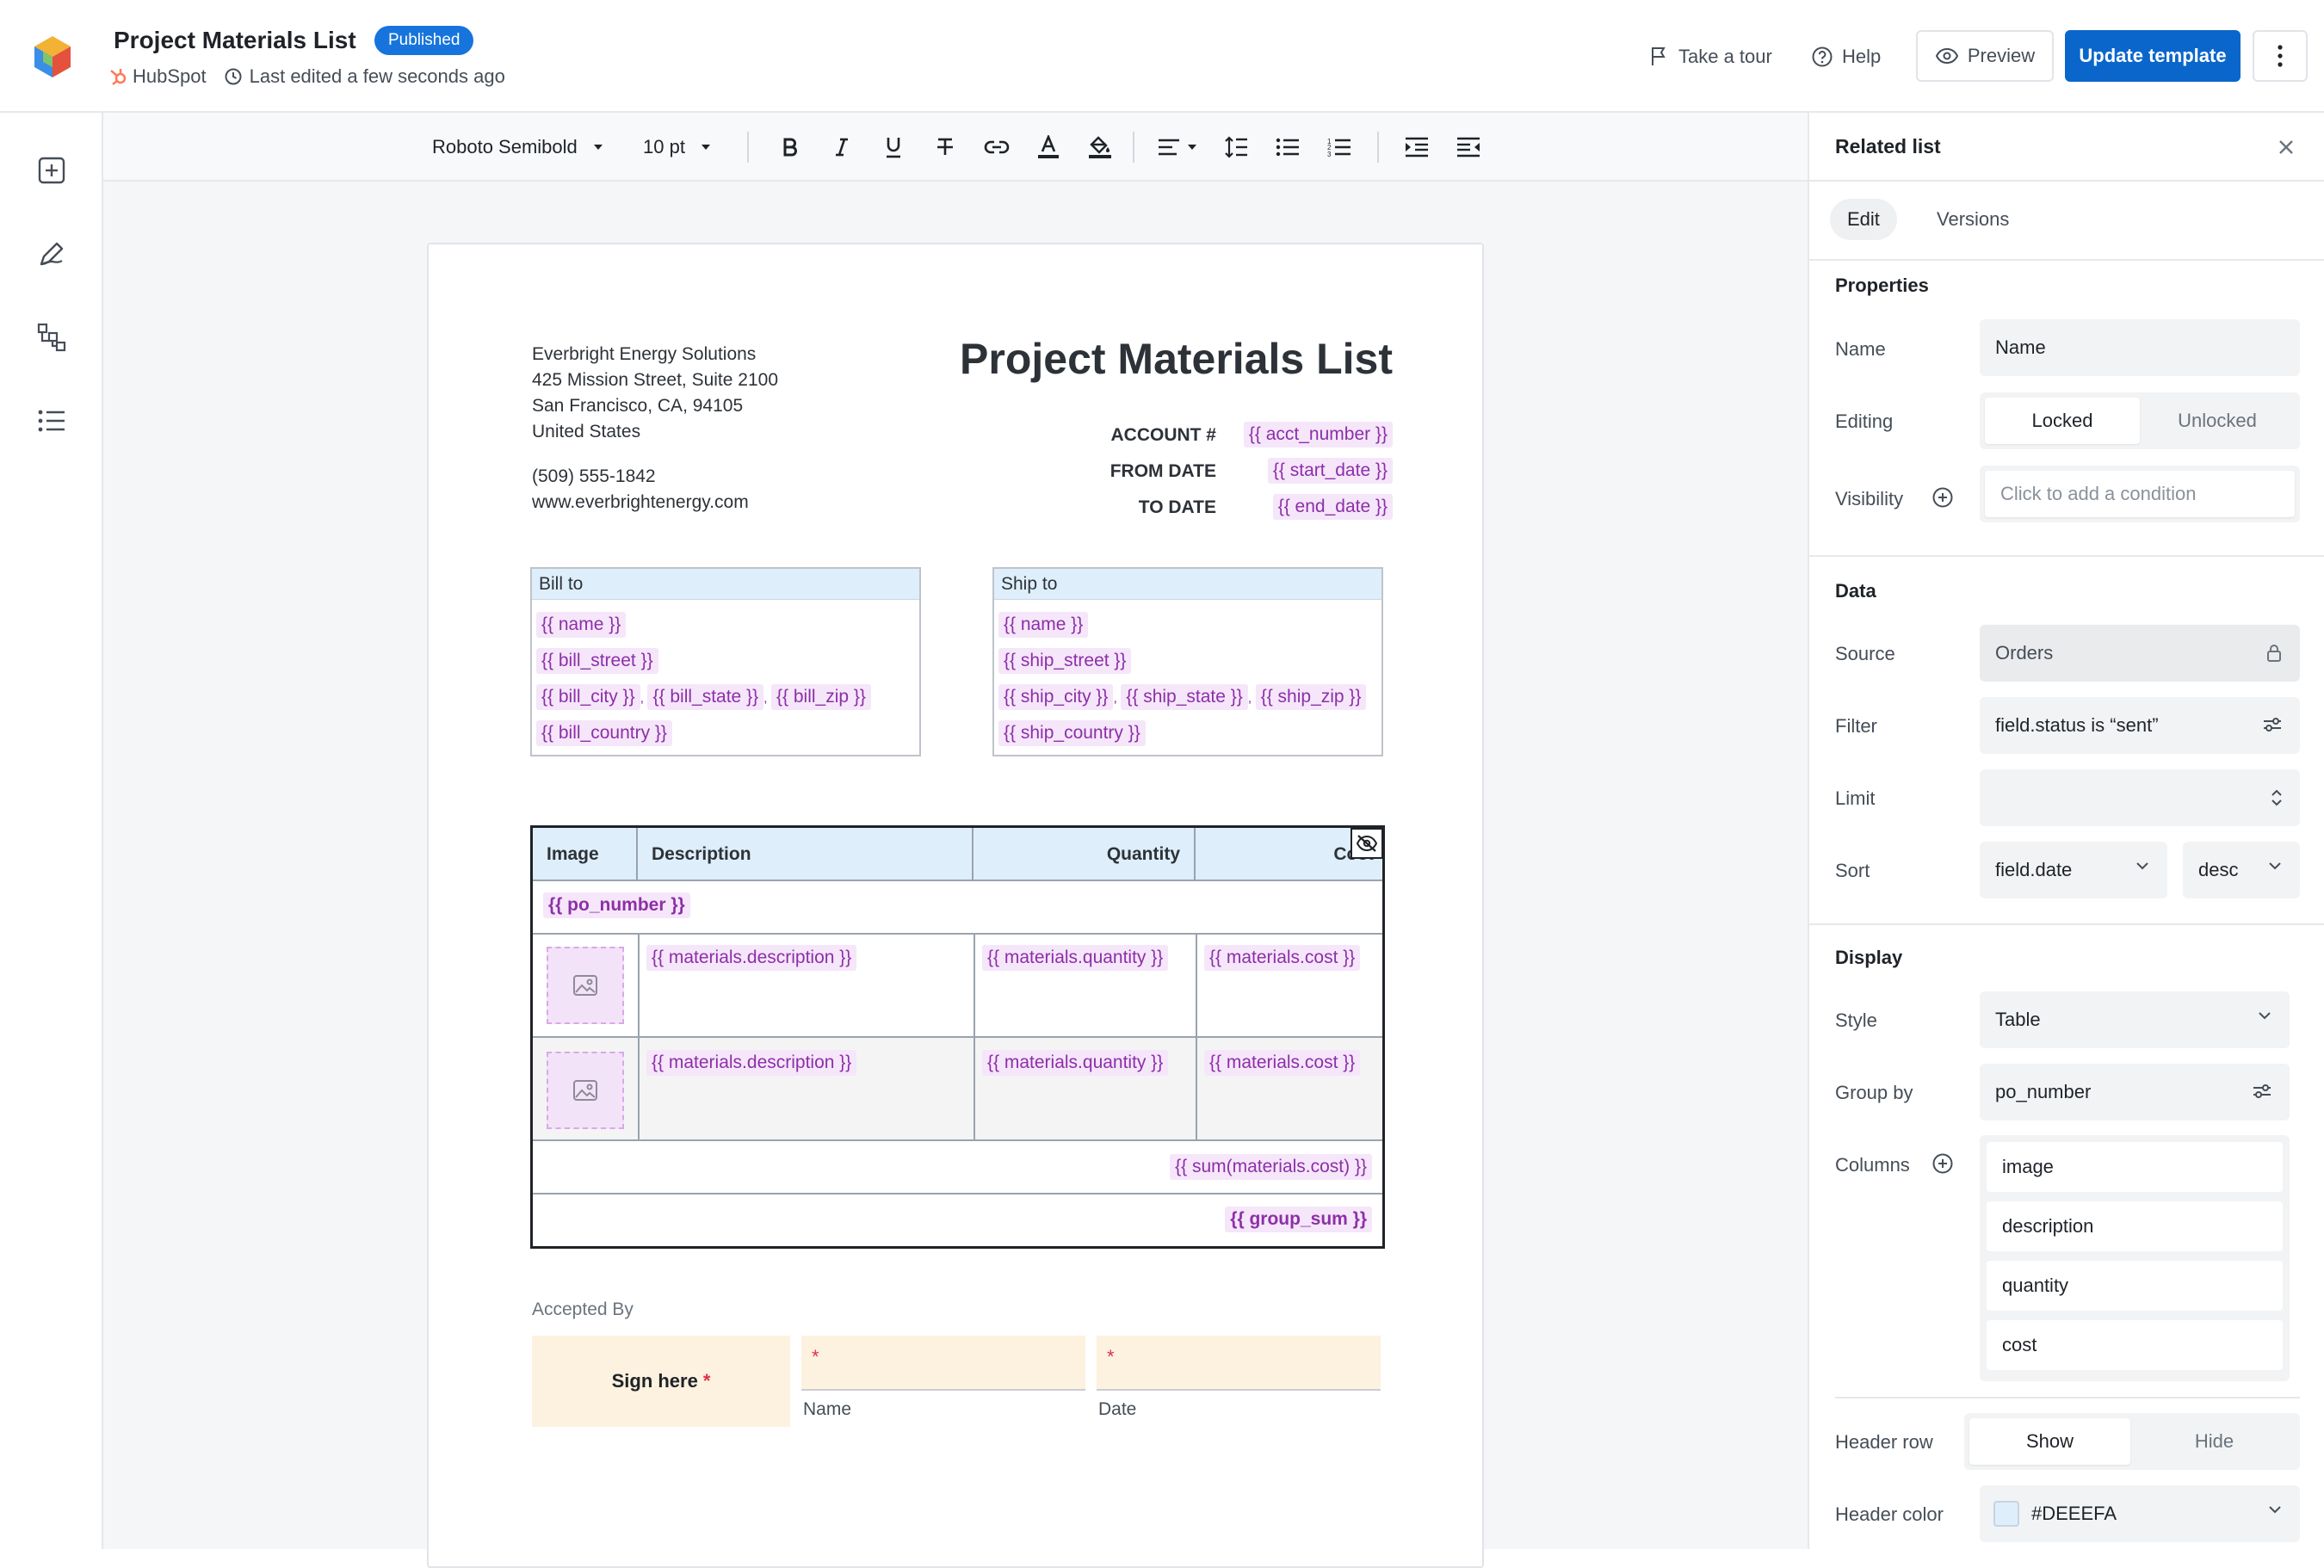 This screenshot has width=2324, height=1568. I want to click on company-name: Everbright Energy Solutions, so click(644, 354).